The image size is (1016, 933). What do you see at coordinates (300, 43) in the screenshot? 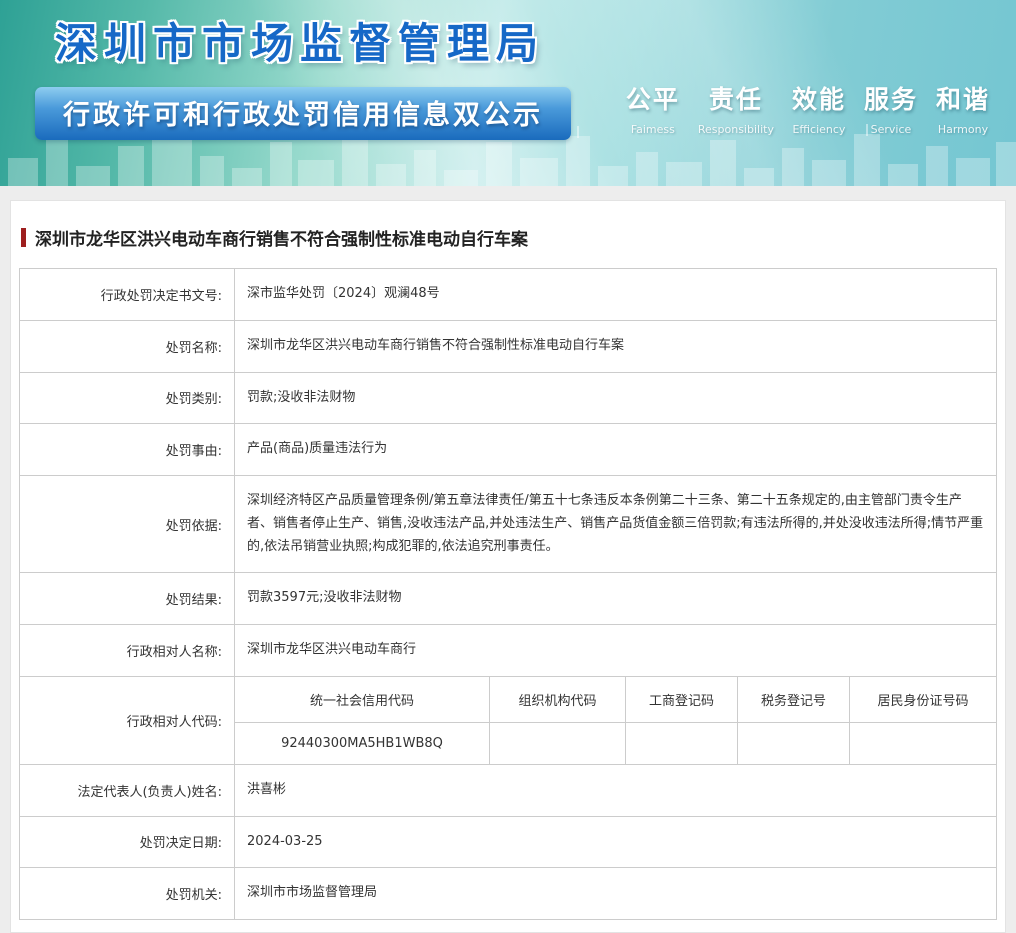
I see `site-title: 深圳市市场监督管理局` at bounding box center [300, 43].